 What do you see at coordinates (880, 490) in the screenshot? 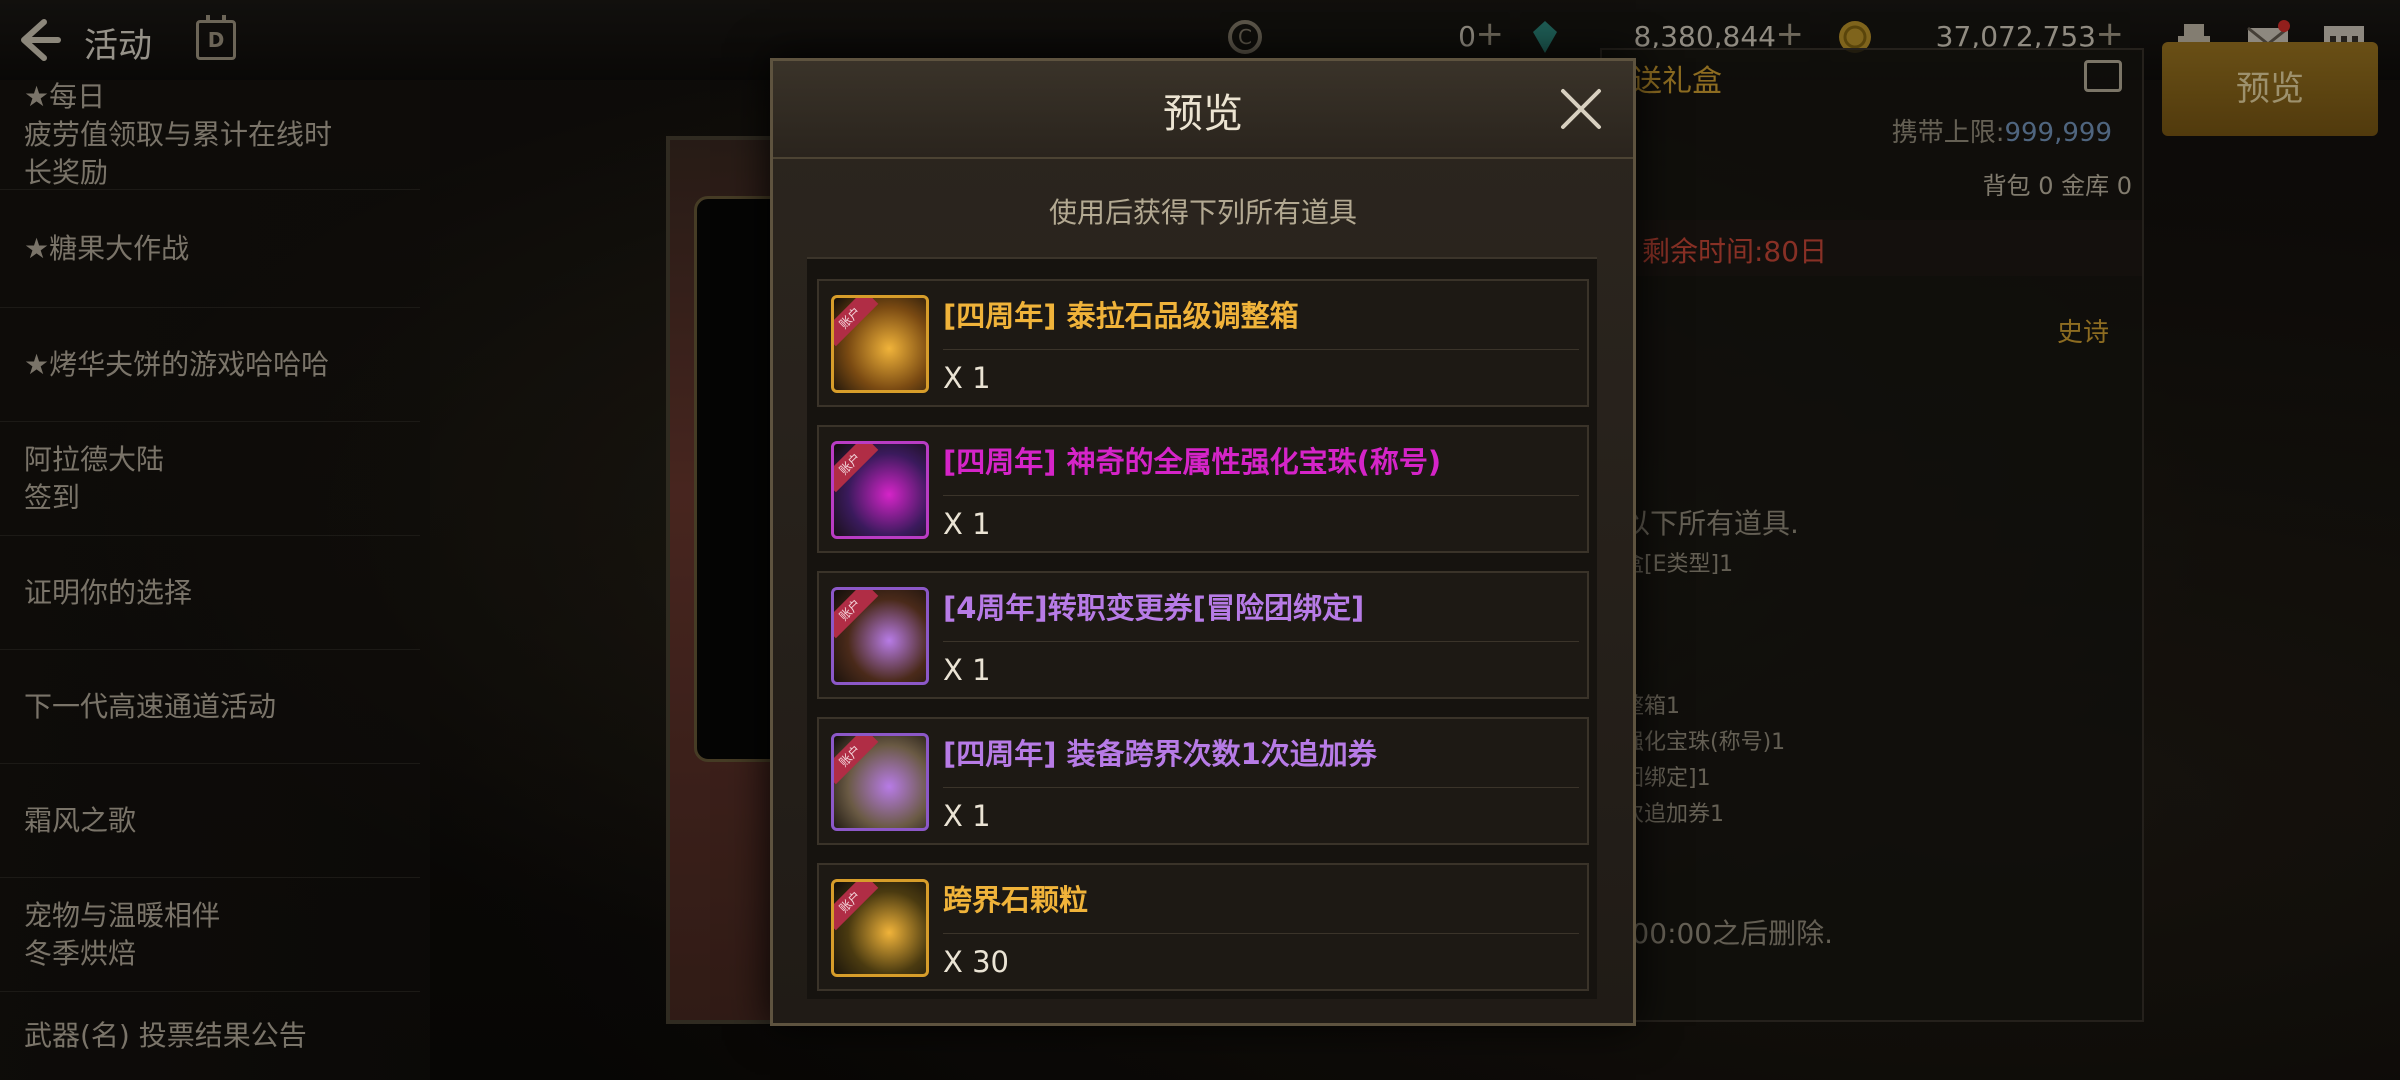
I see `ring-orb-icon: 账户` at bounding box center [880, 490].